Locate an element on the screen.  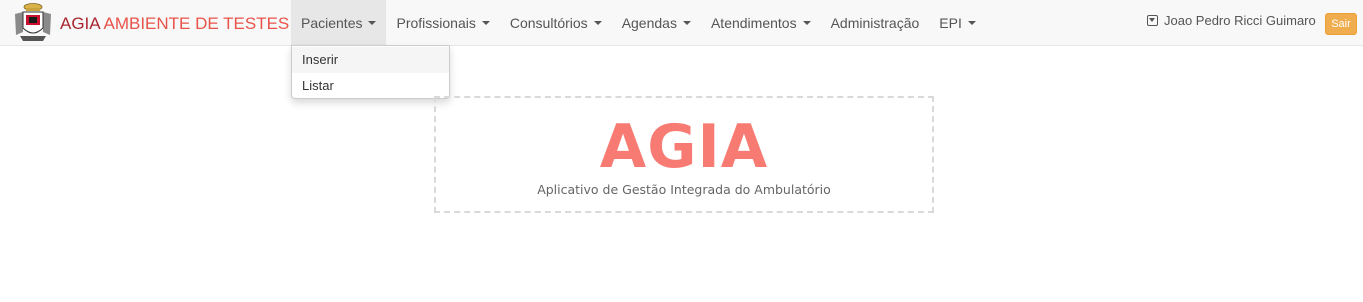
menu-item-inserir: Inserir is located at coordinates (370, 60).